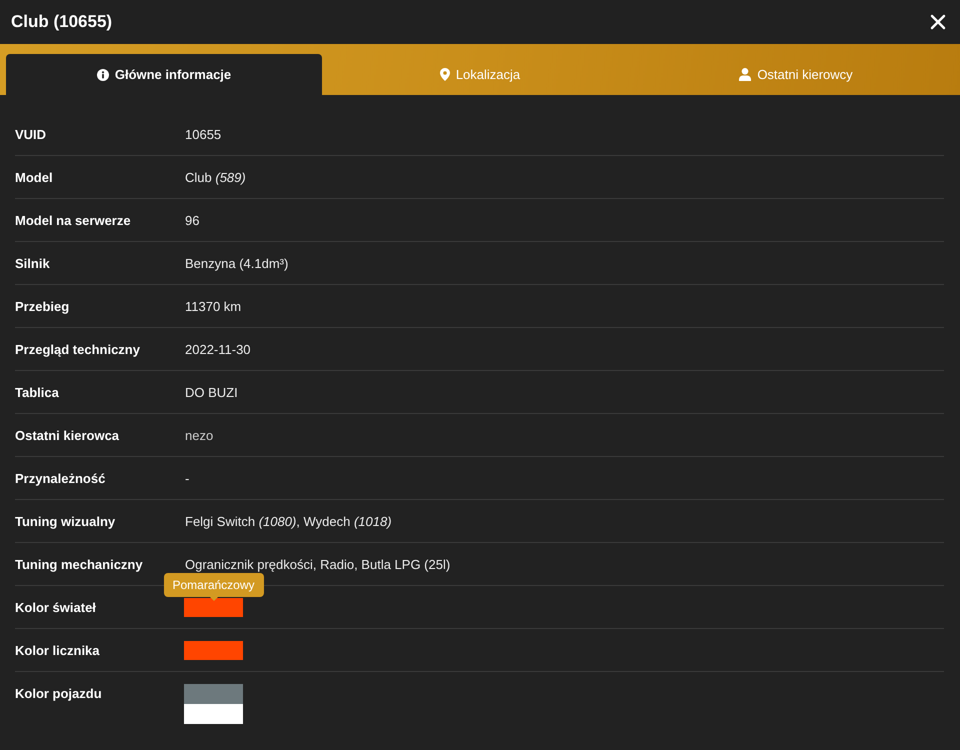 The height and width of the screenshot is (750, 960). I want to click on field-label: Tablica, so click(37, 393).